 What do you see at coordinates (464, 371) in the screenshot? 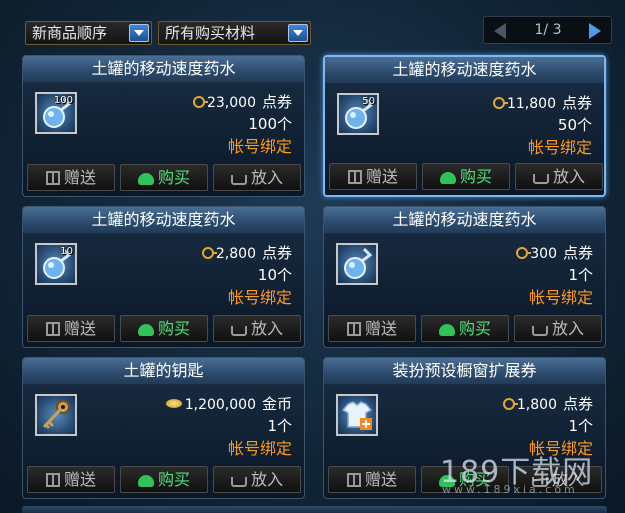
I see `item-title: 装扮预设橱窗扩展券` at bounding box center [464, 371].